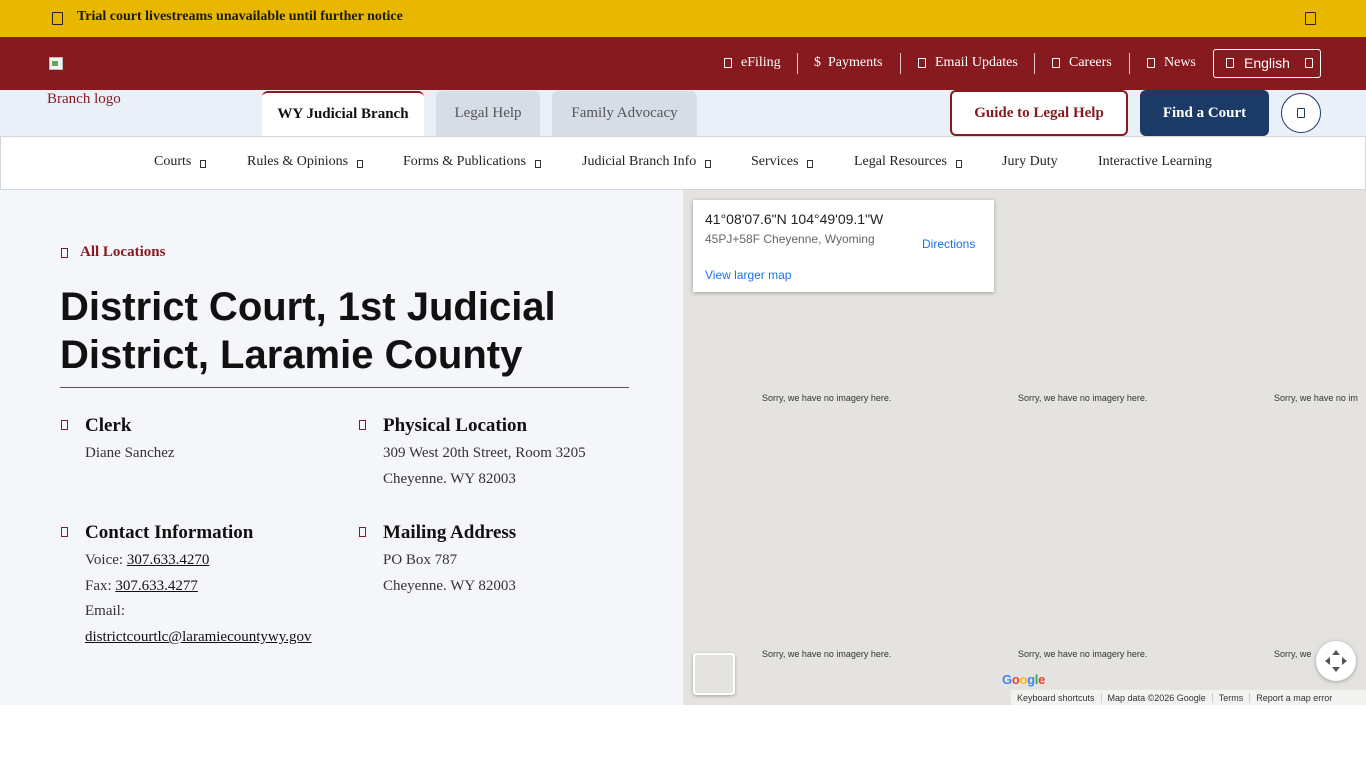 The image size is (1366, 768). Describe the element at coordinates (156, 586) in the screenshot. I see `fax-phone-link: 307.633.4277` at that location.